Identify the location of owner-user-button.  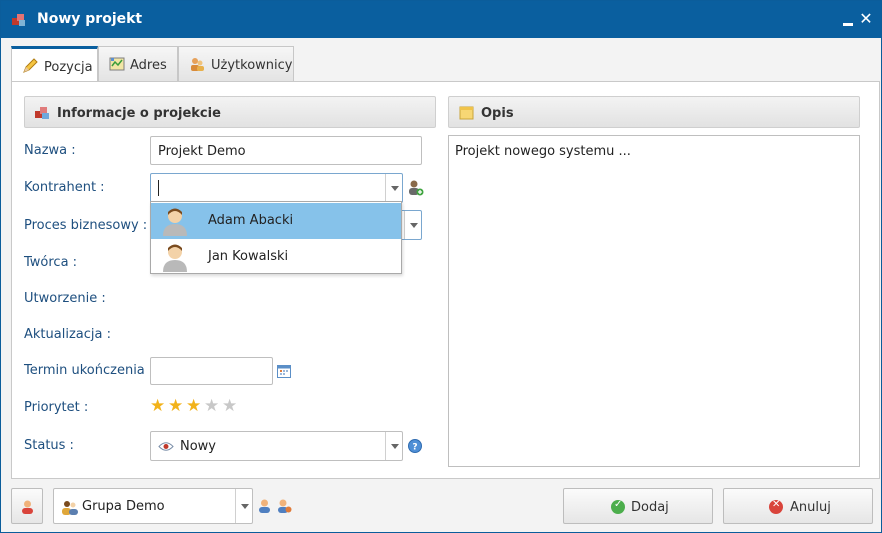
(27, 506).